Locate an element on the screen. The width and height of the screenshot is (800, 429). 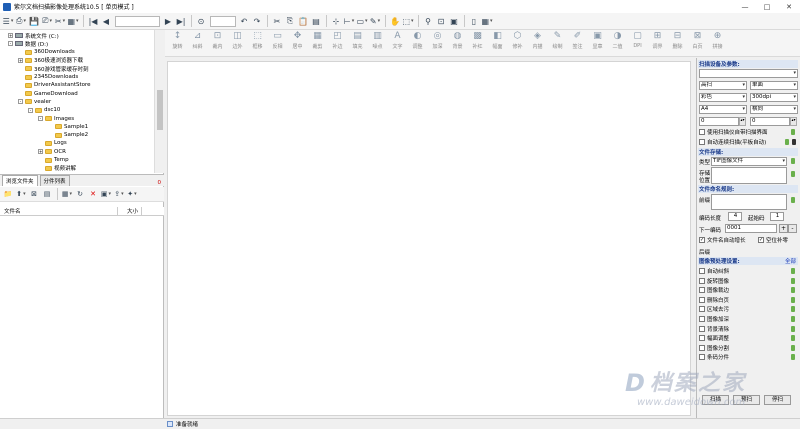
fill-icon: ▣ is located at coordinates (454, 21).